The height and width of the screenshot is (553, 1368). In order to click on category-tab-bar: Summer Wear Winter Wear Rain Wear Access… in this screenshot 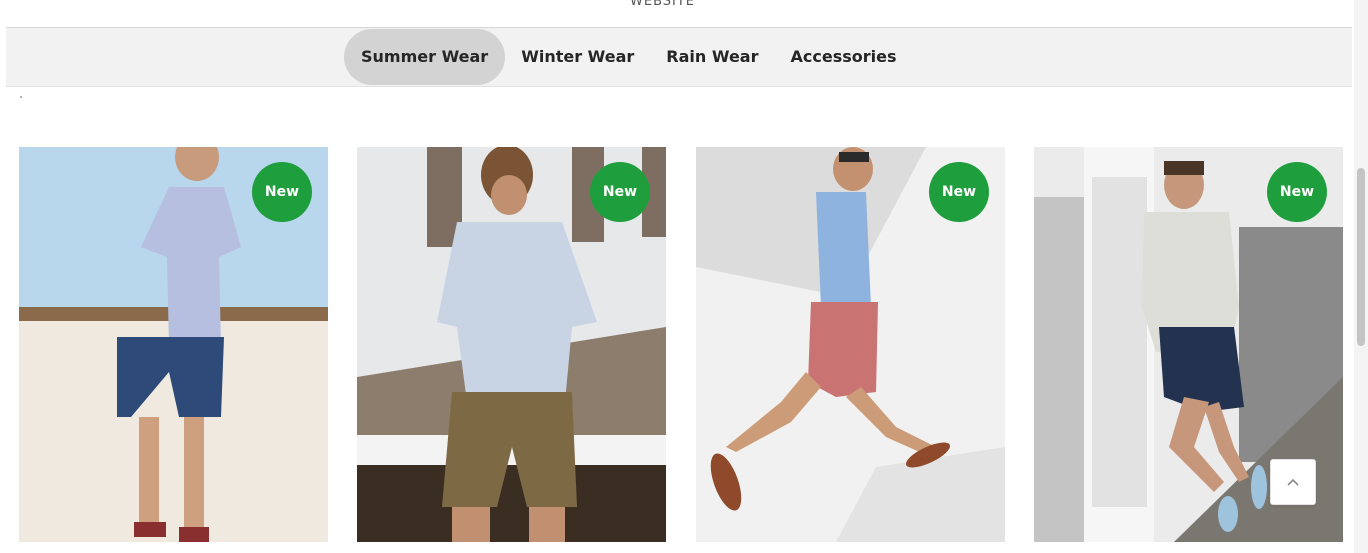, I will do `click(679, 57)`.